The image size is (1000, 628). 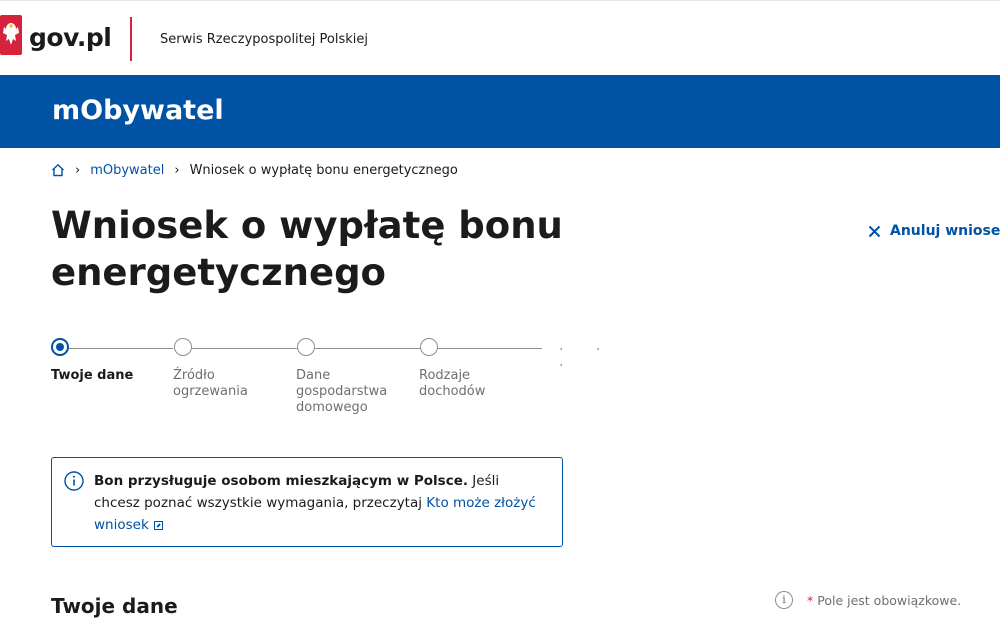 I want to click on cancel-application-button: Anuluj wniosek, so click(x=934, y=231).